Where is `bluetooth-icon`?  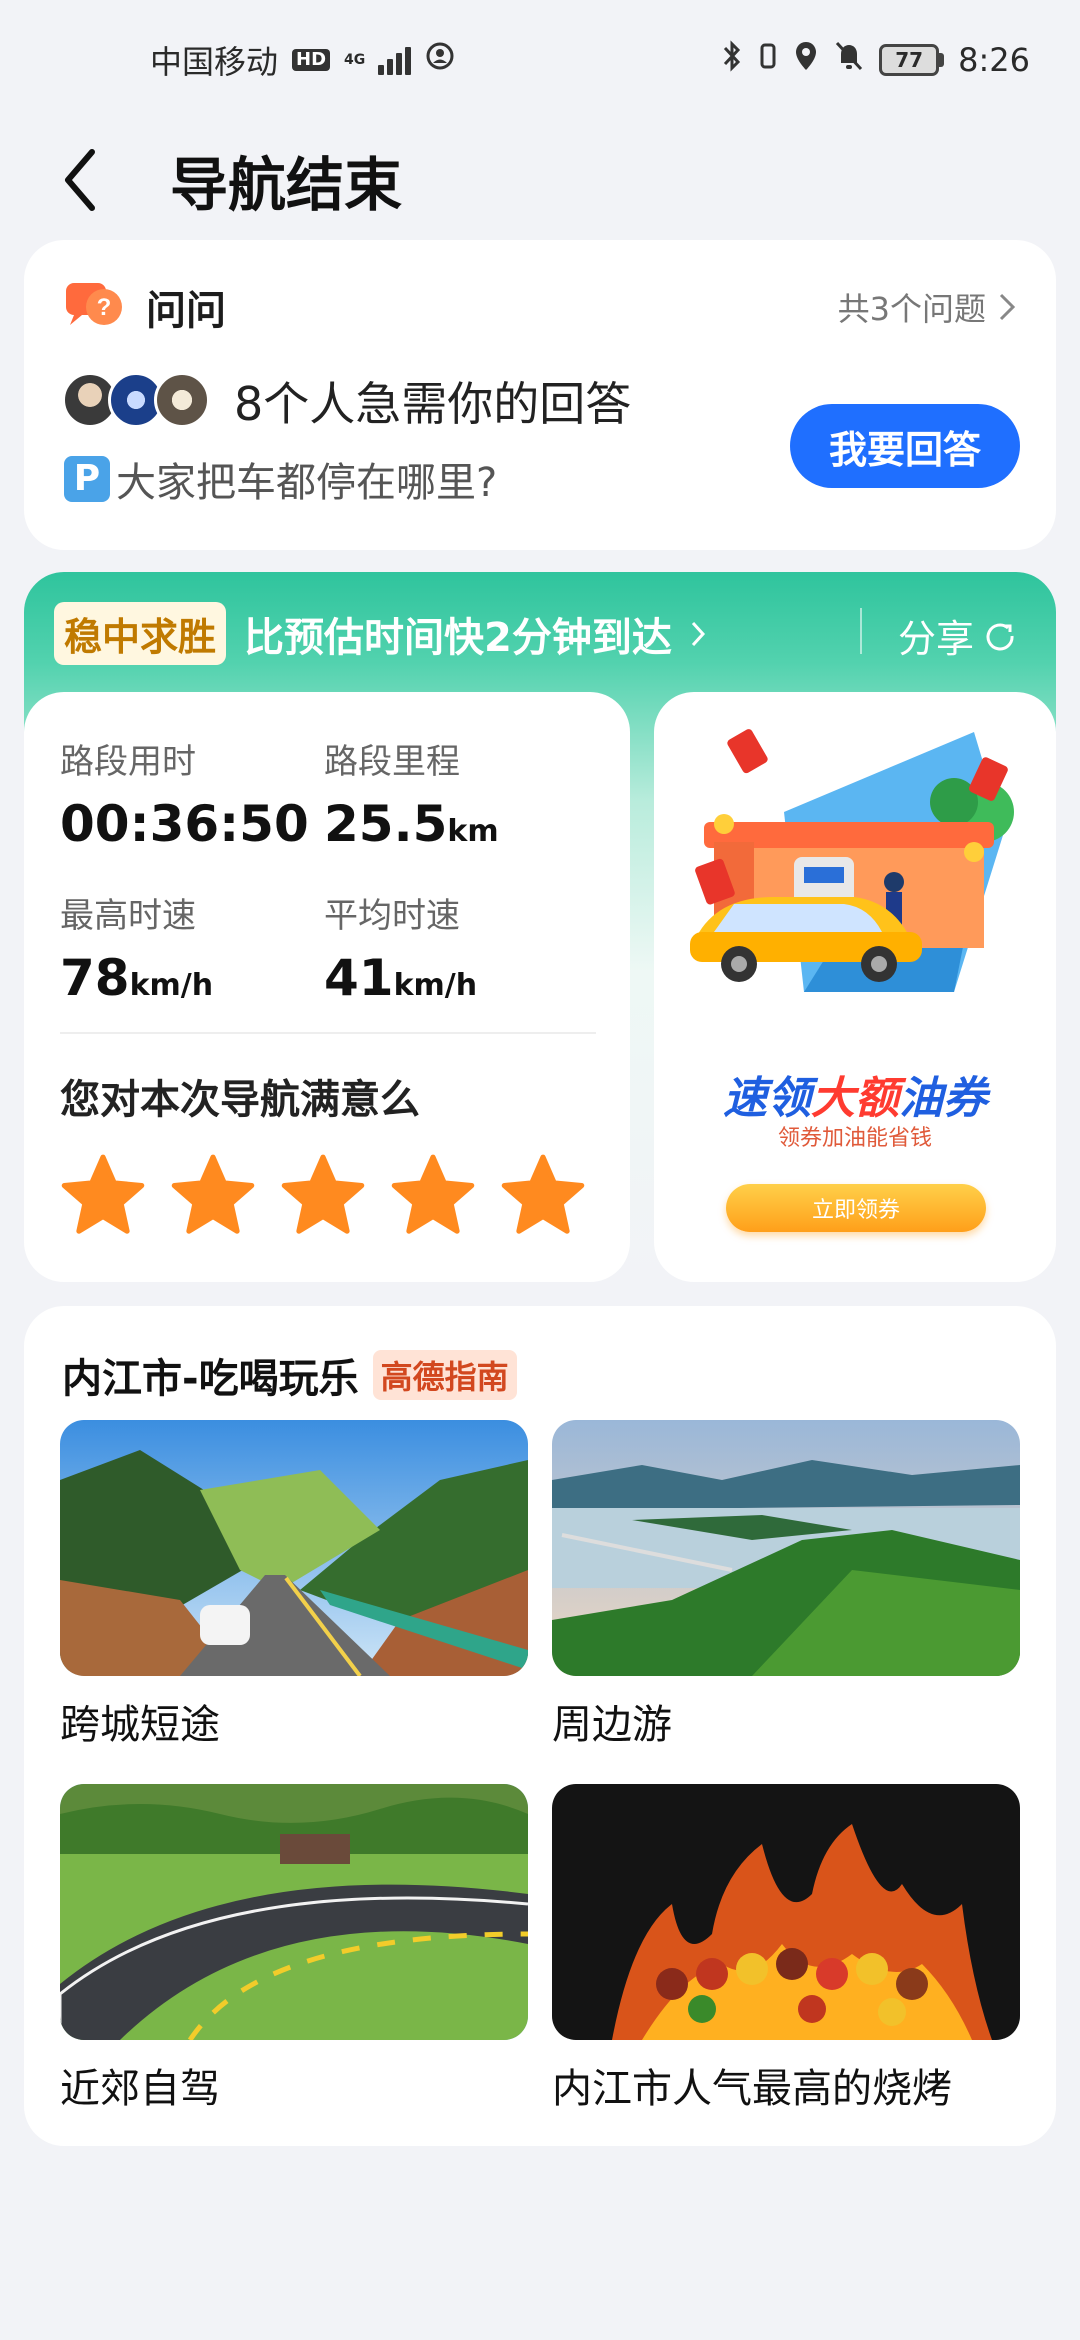 bluetooth-icon is located at coordinates (732, 60).